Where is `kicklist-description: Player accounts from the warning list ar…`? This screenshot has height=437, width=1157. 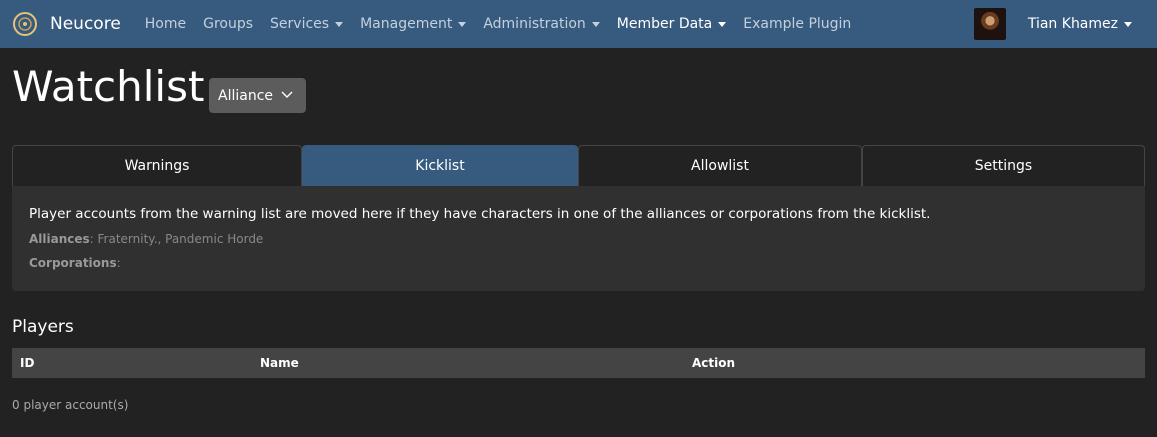 kicklist-description: Player accounts from the warning list ar… is located at coordinates (480, 214).